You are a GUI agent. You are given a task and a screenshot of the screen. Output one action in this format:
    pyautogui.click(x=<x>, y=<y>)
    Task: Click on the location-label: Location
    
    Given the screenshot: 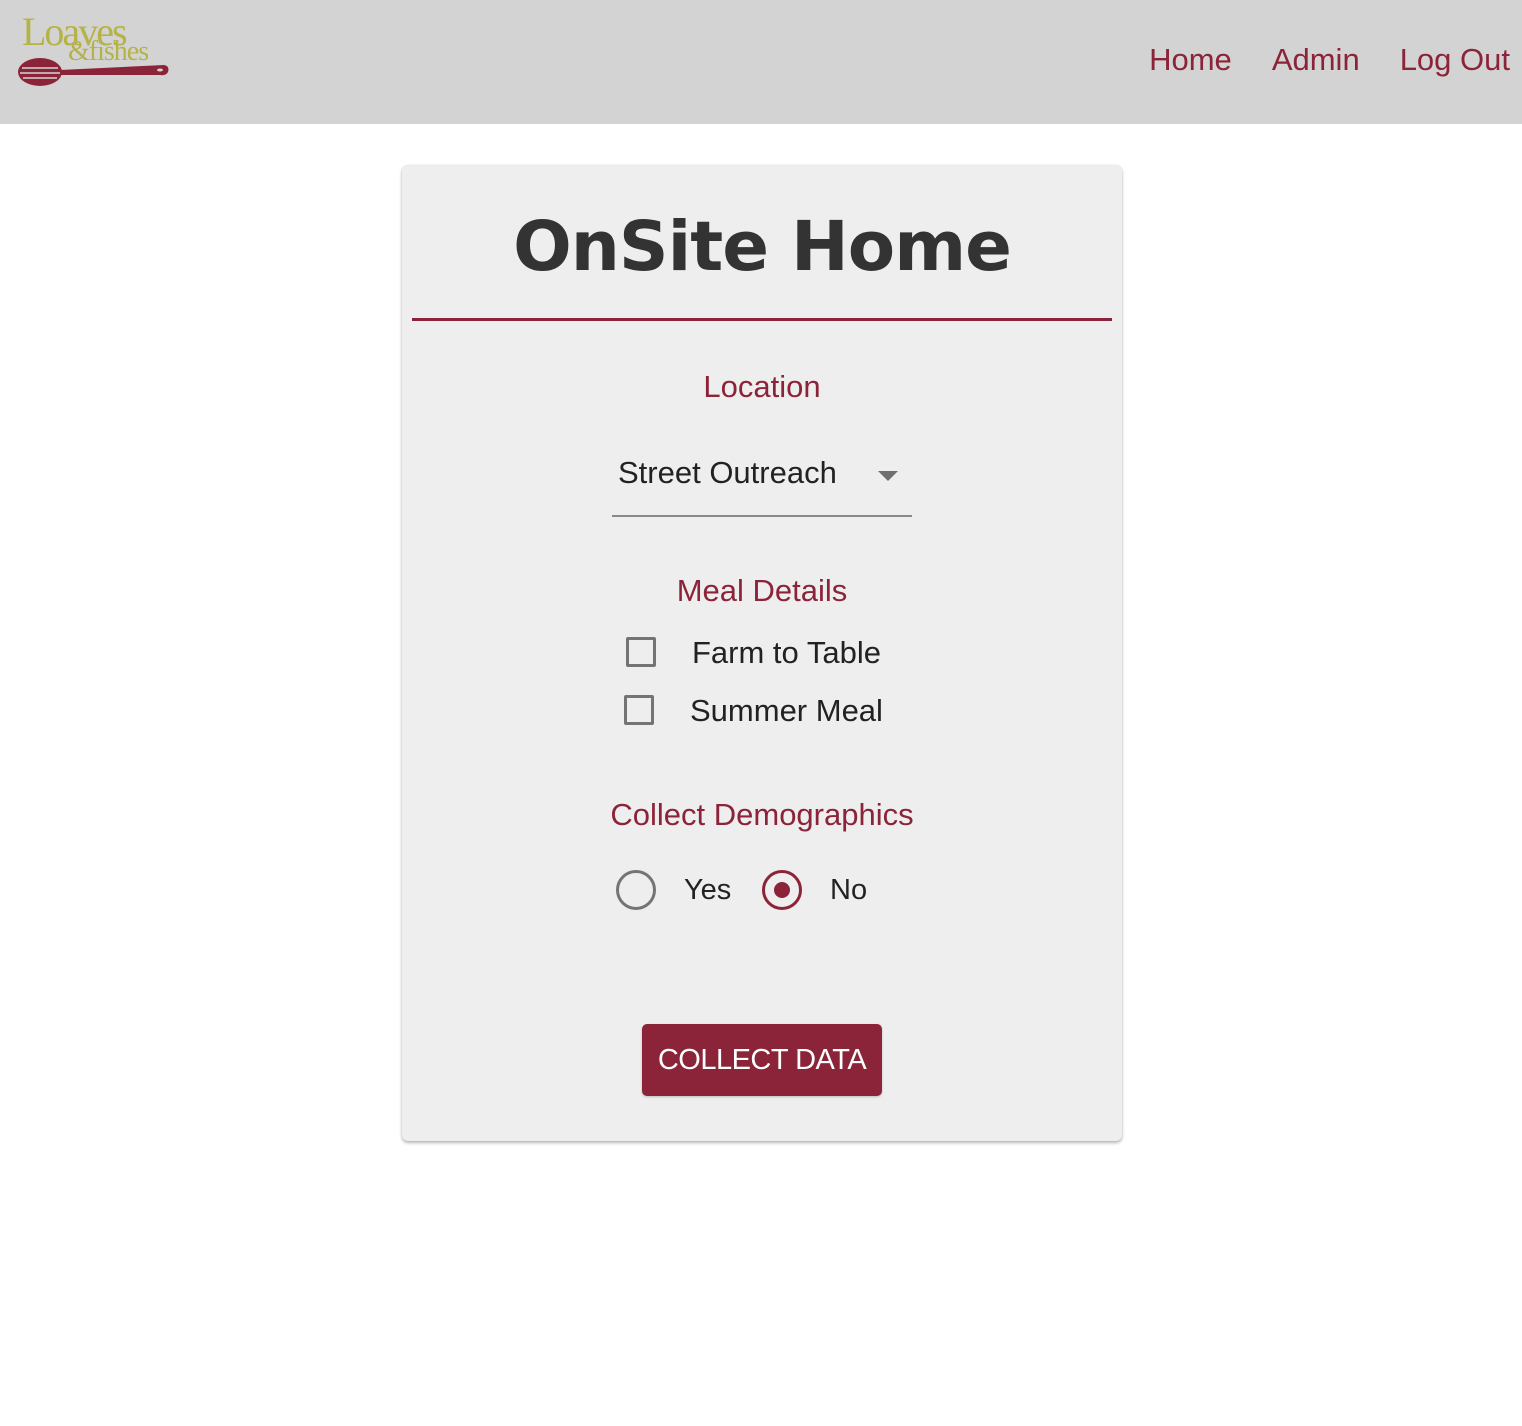 What is the action you would take?
    pyautogui.click(x=762, y=386)
    